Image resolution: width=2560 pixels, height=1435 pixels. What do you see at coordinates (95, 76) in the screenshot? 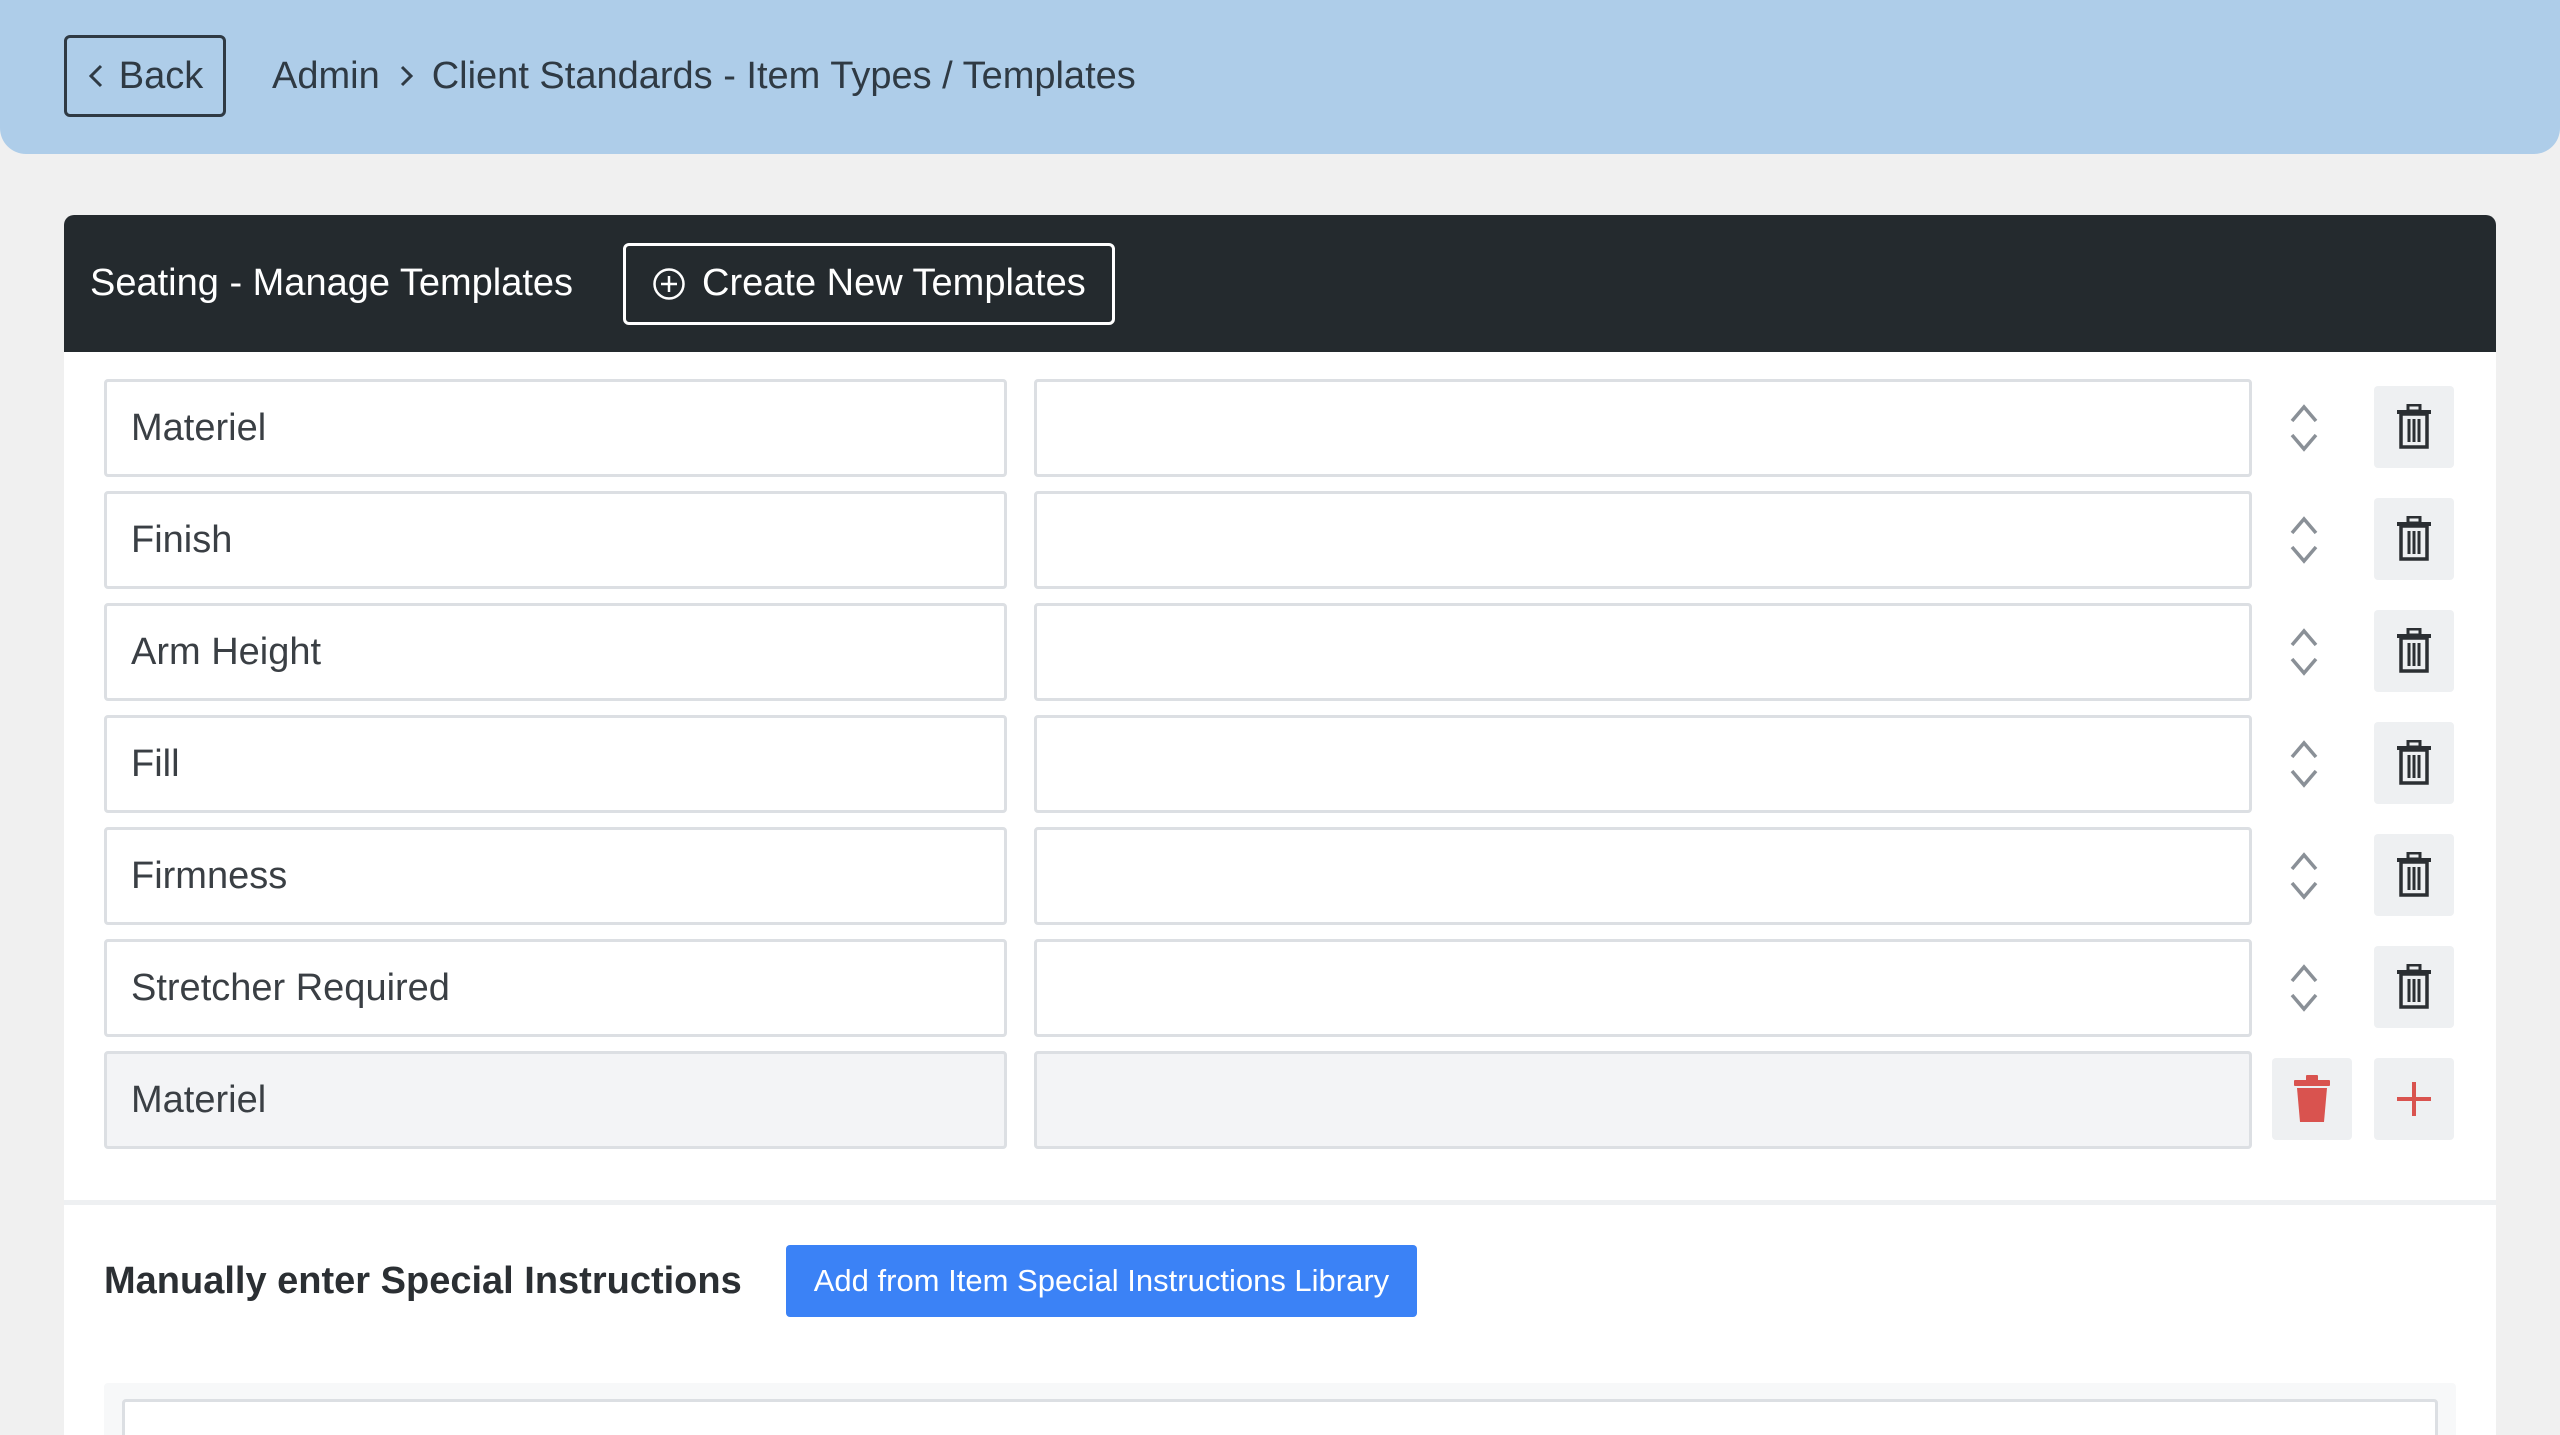
I see `chevron-left-icon` at bounding box center [95, 76].